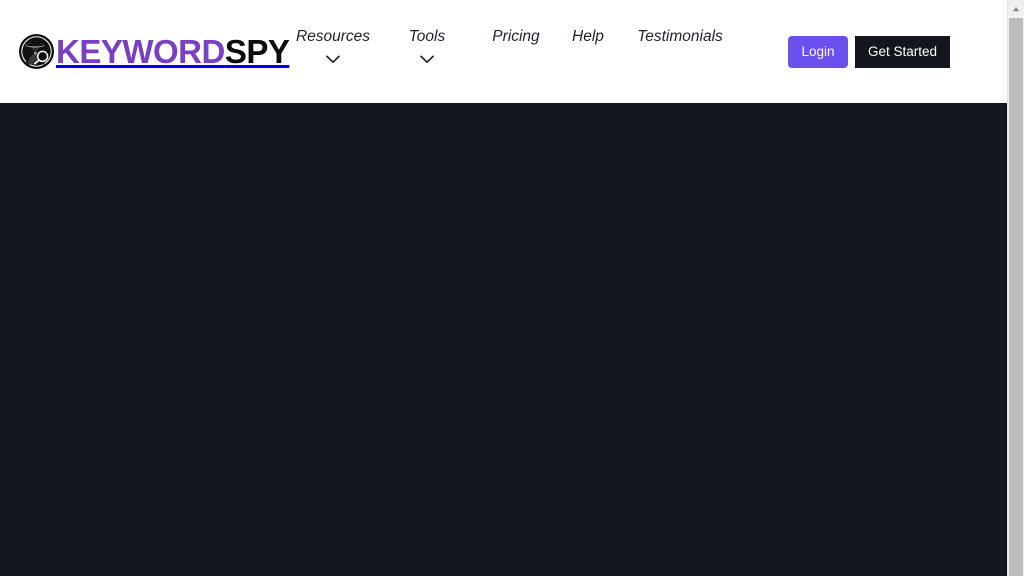  I want to click on nav-label-resources: Resources, so click(333, 36).